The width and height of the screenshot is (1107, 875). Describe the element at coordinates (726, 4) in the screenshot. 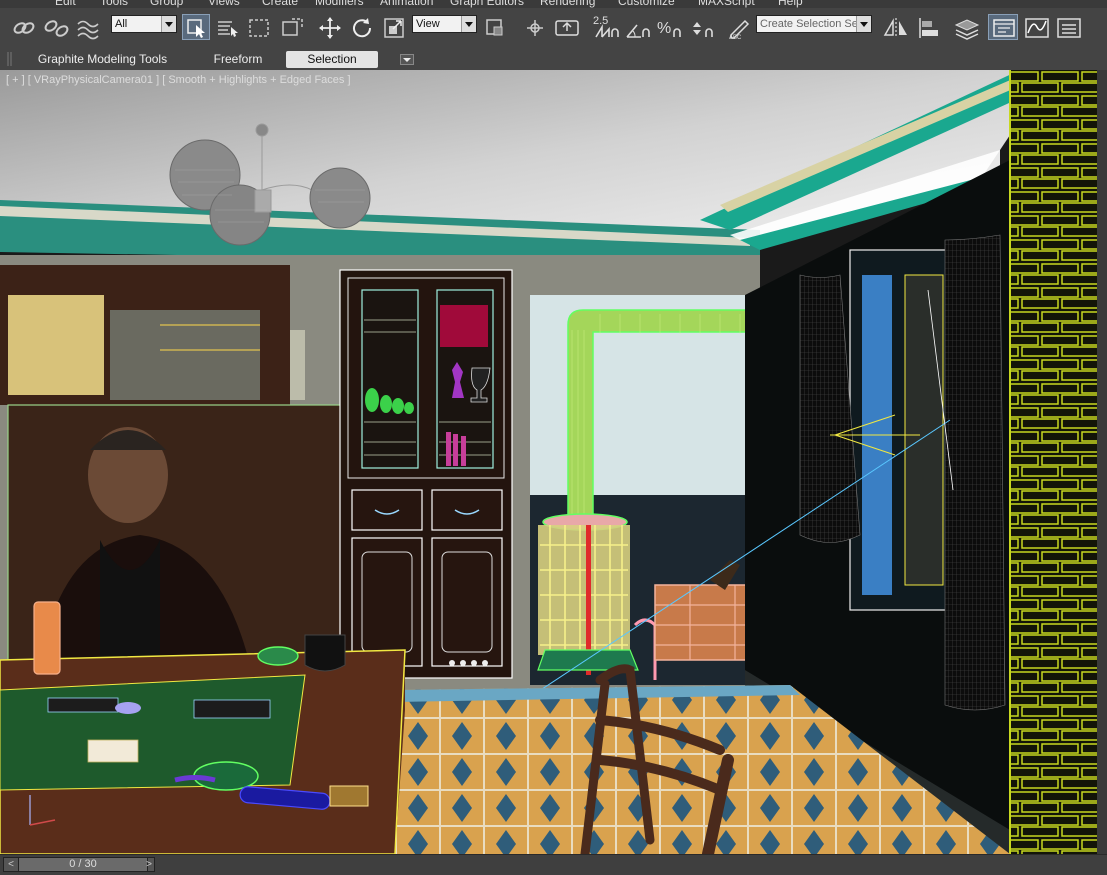

I see `menu-maxscript: MAXScript` at that location.